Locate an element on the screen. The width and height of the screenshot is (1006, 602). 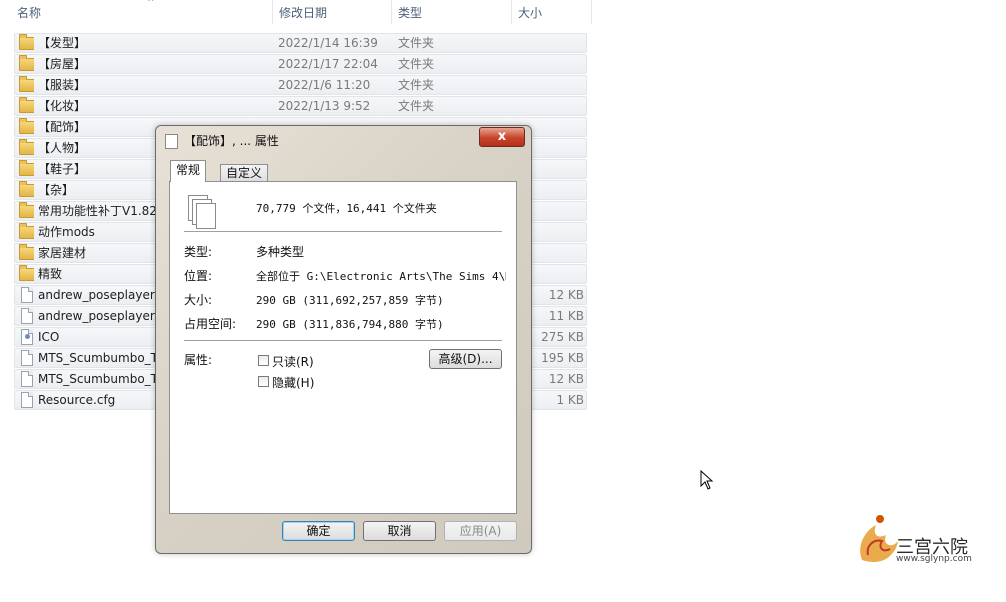
tab-custom: 自定义 is located at coordinates (244, 173).